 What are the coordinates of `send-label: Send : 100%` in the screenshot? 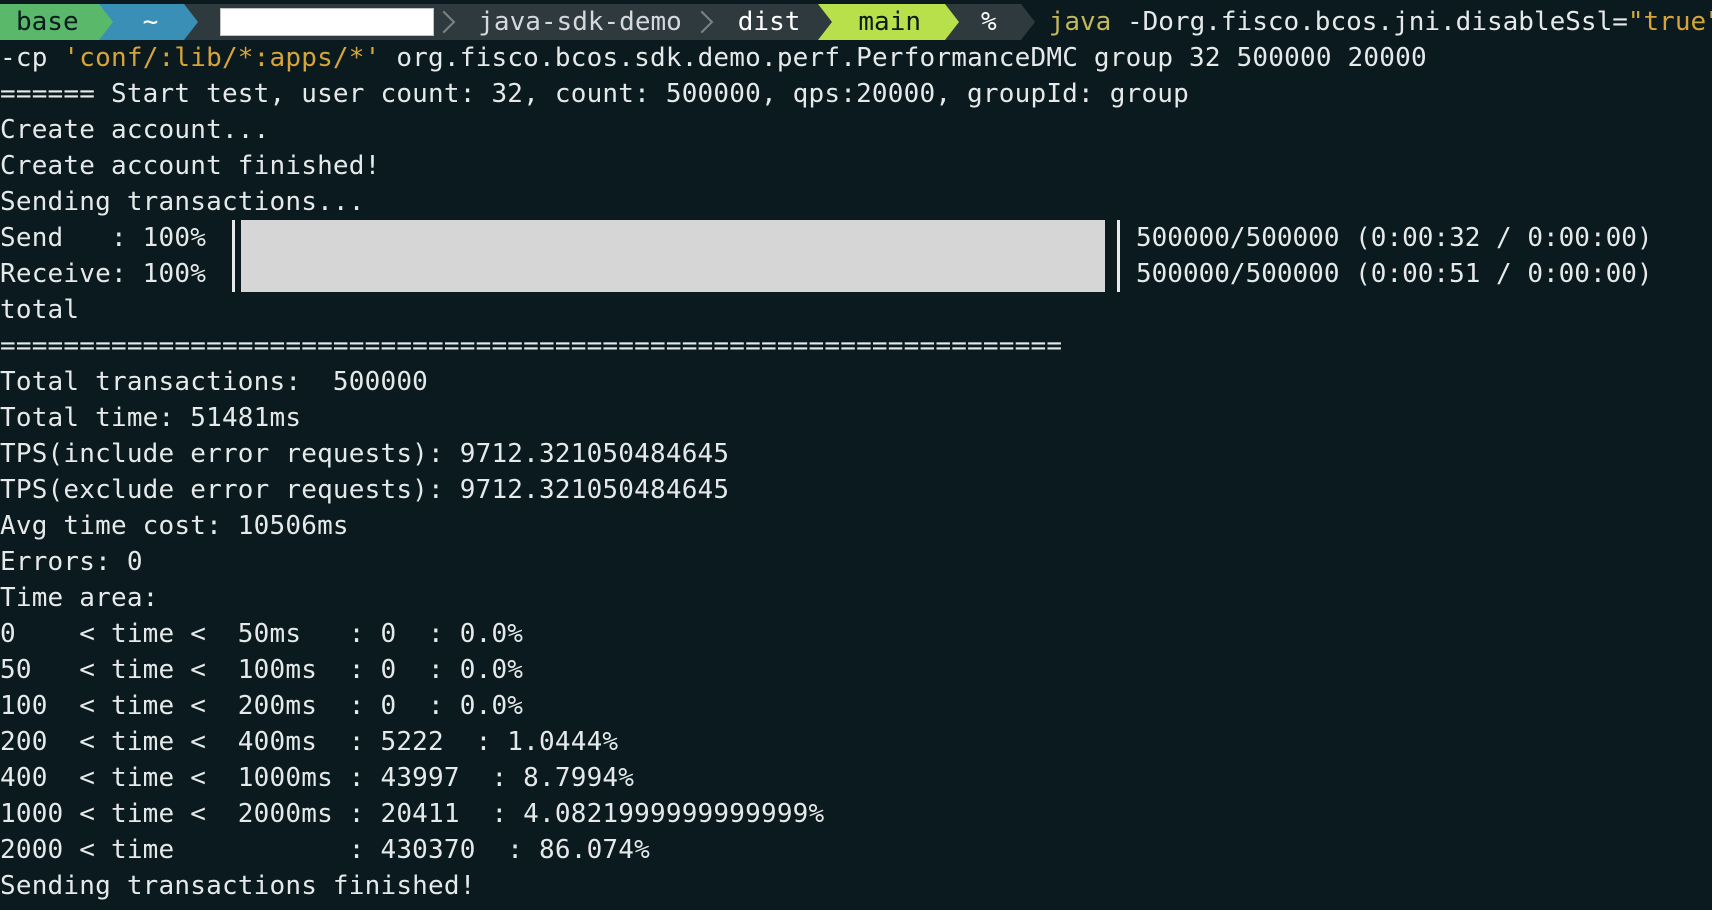 It's located at (103, 238).